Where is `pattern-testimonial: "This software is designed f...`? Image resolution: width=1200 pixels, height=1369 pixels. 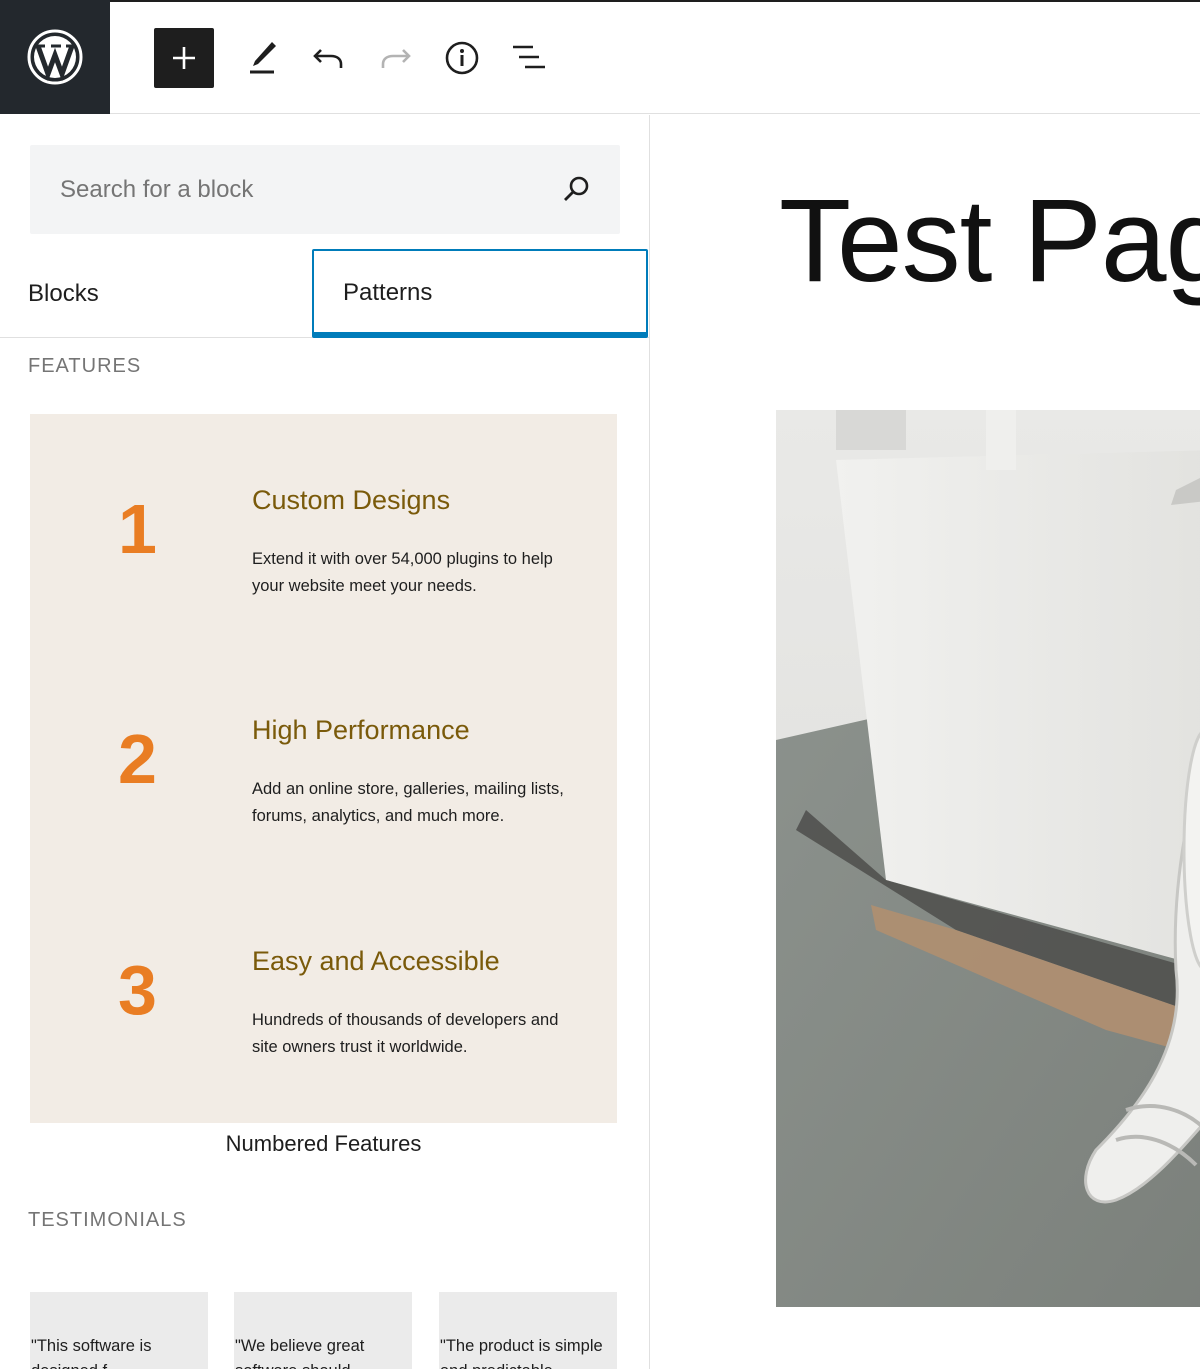 pattern-testimonial: "This software is designed f... is located at coordinates (119, 1330).